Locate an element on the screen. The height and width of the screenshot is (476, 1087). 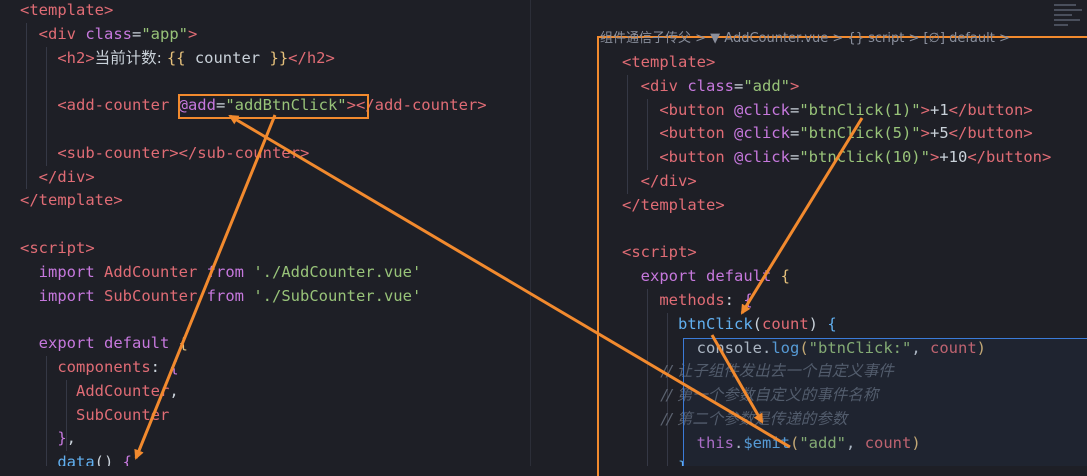
code-token: class is located at coordinates (108, 33).